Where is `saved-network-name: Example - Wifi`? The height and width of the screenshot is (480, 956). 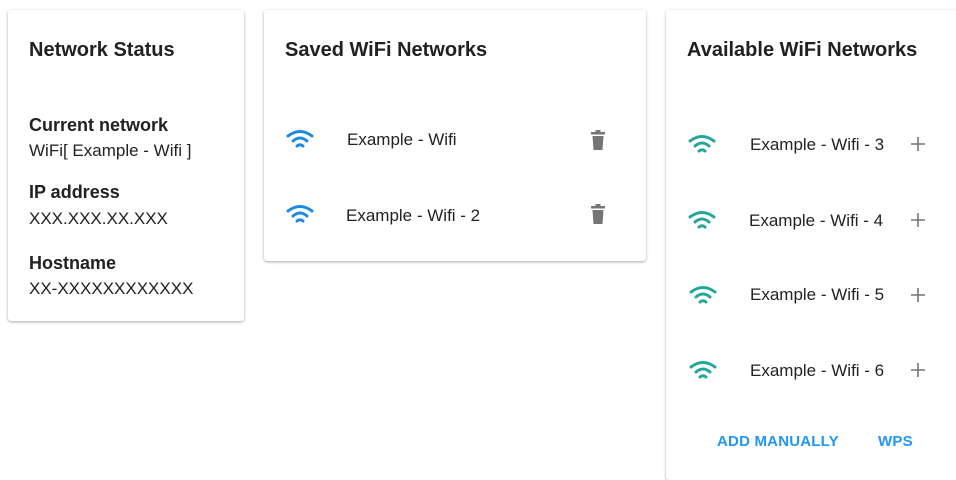
saved-network-name: Example - Wifi is located at coordinates (402, 139).